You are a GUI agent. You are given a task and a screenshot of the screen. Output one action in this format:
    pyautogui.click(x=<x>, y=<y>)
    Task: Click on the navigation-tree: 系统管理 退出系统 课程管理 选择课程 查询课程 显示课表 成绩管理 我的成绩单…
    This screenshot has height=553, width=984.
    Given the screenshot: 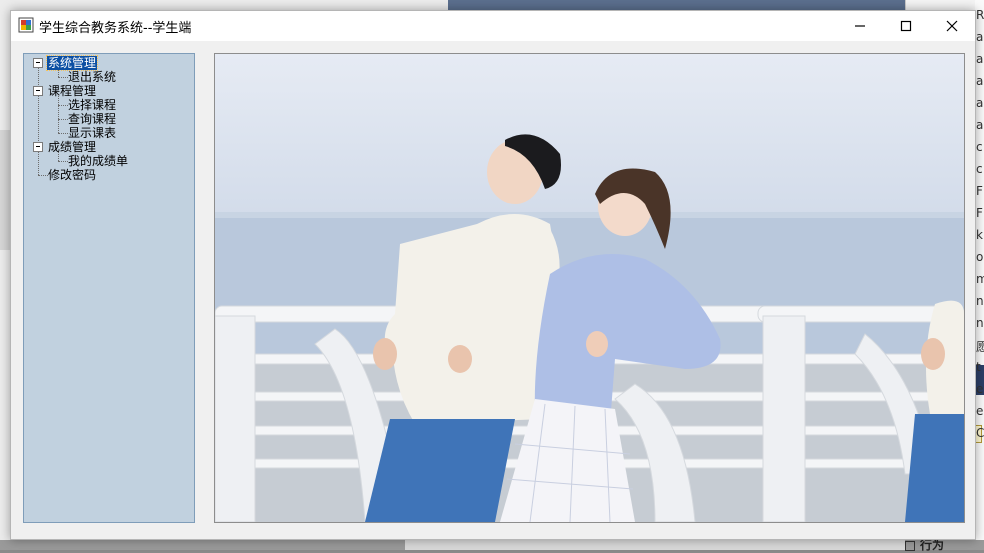 What is the action you would take?
    pyautogui.click(x=109, y=288)
    